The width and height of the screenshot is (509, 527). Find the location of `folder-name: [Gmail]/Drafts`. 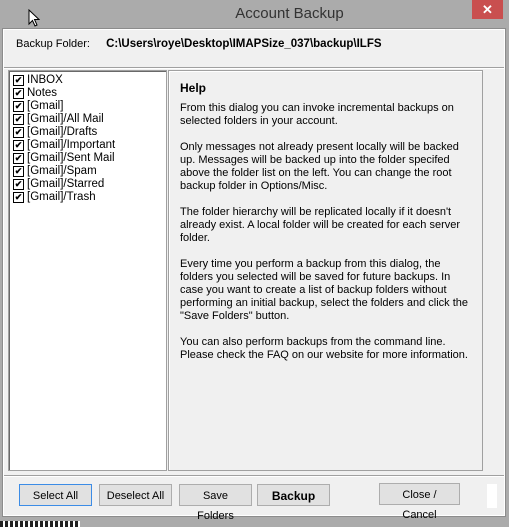

folder-name: [Gmail]/Drafts is located at coordinates (62, 132).